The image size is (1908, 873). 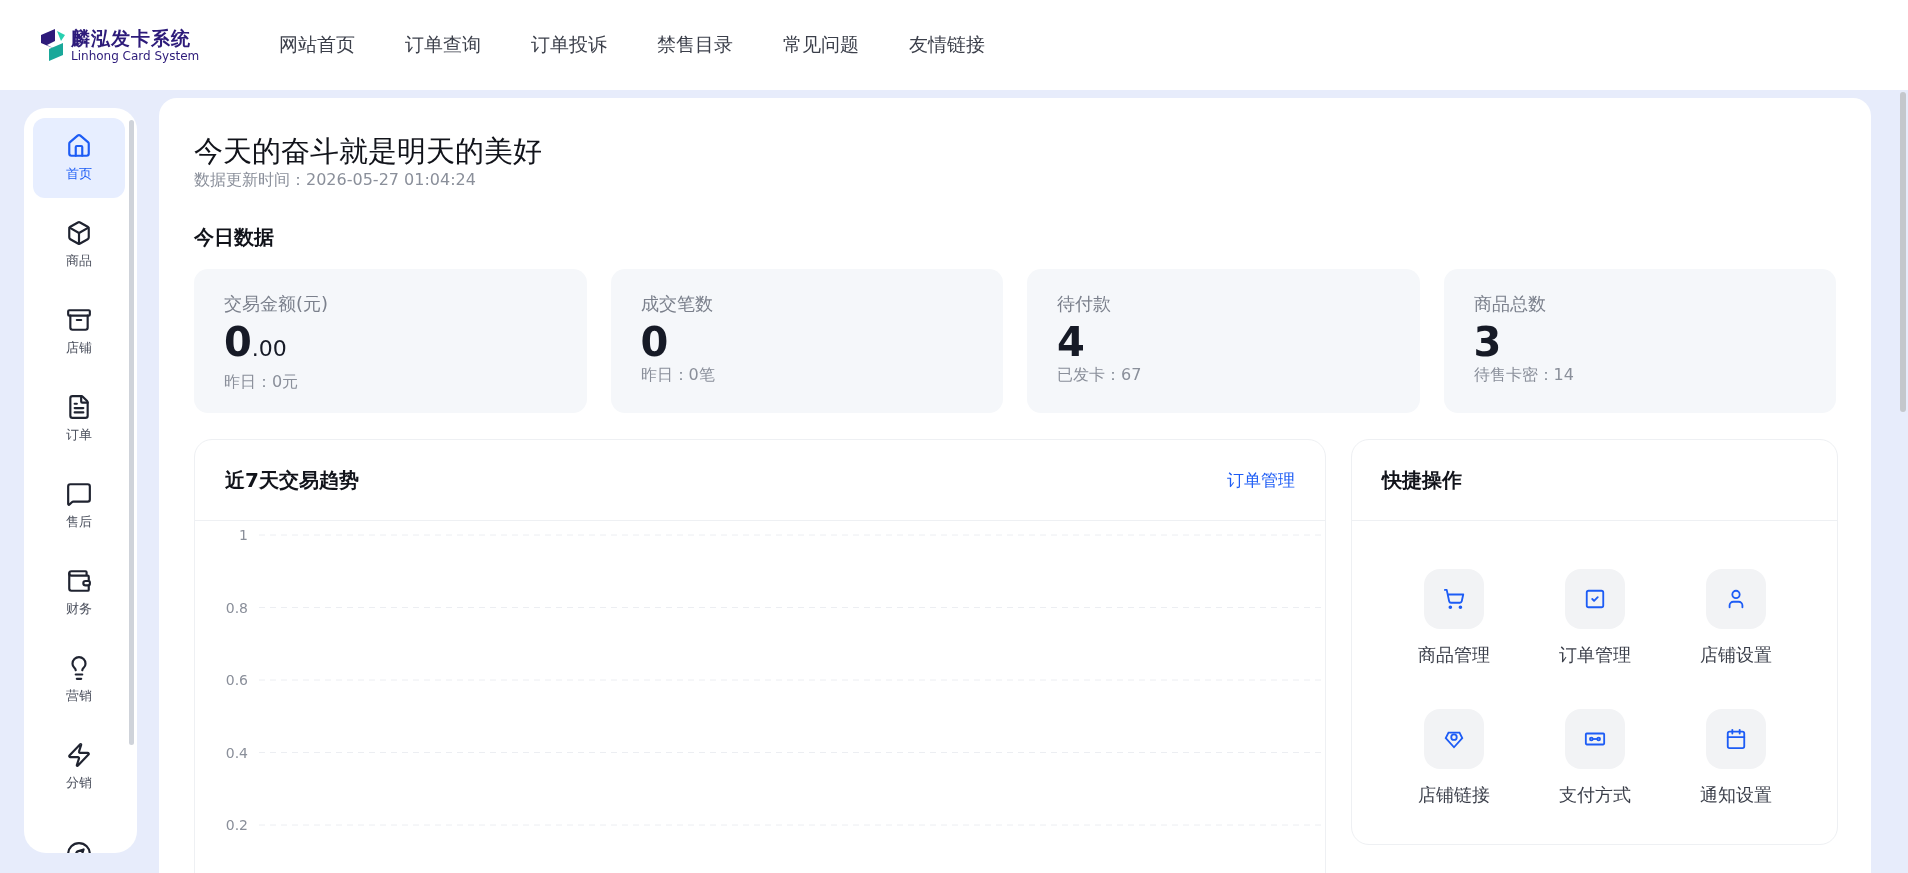 I want to click on stat-label: 商品总数, so click(x=1510, y=304).